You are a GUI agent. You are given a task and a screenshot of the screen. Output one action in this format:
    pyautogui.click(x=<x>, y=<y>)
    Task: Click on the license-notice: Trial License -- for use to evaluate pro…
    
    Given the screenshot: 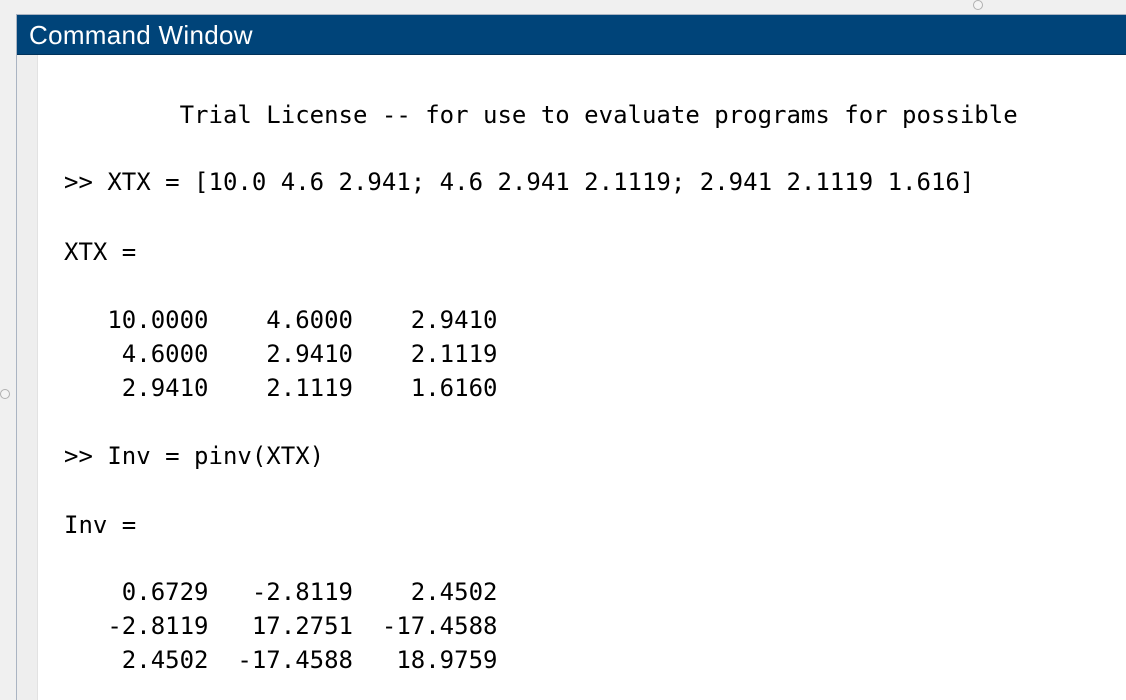 What is the action you would take?
    pyautogui.click(x=541, y=115)
    